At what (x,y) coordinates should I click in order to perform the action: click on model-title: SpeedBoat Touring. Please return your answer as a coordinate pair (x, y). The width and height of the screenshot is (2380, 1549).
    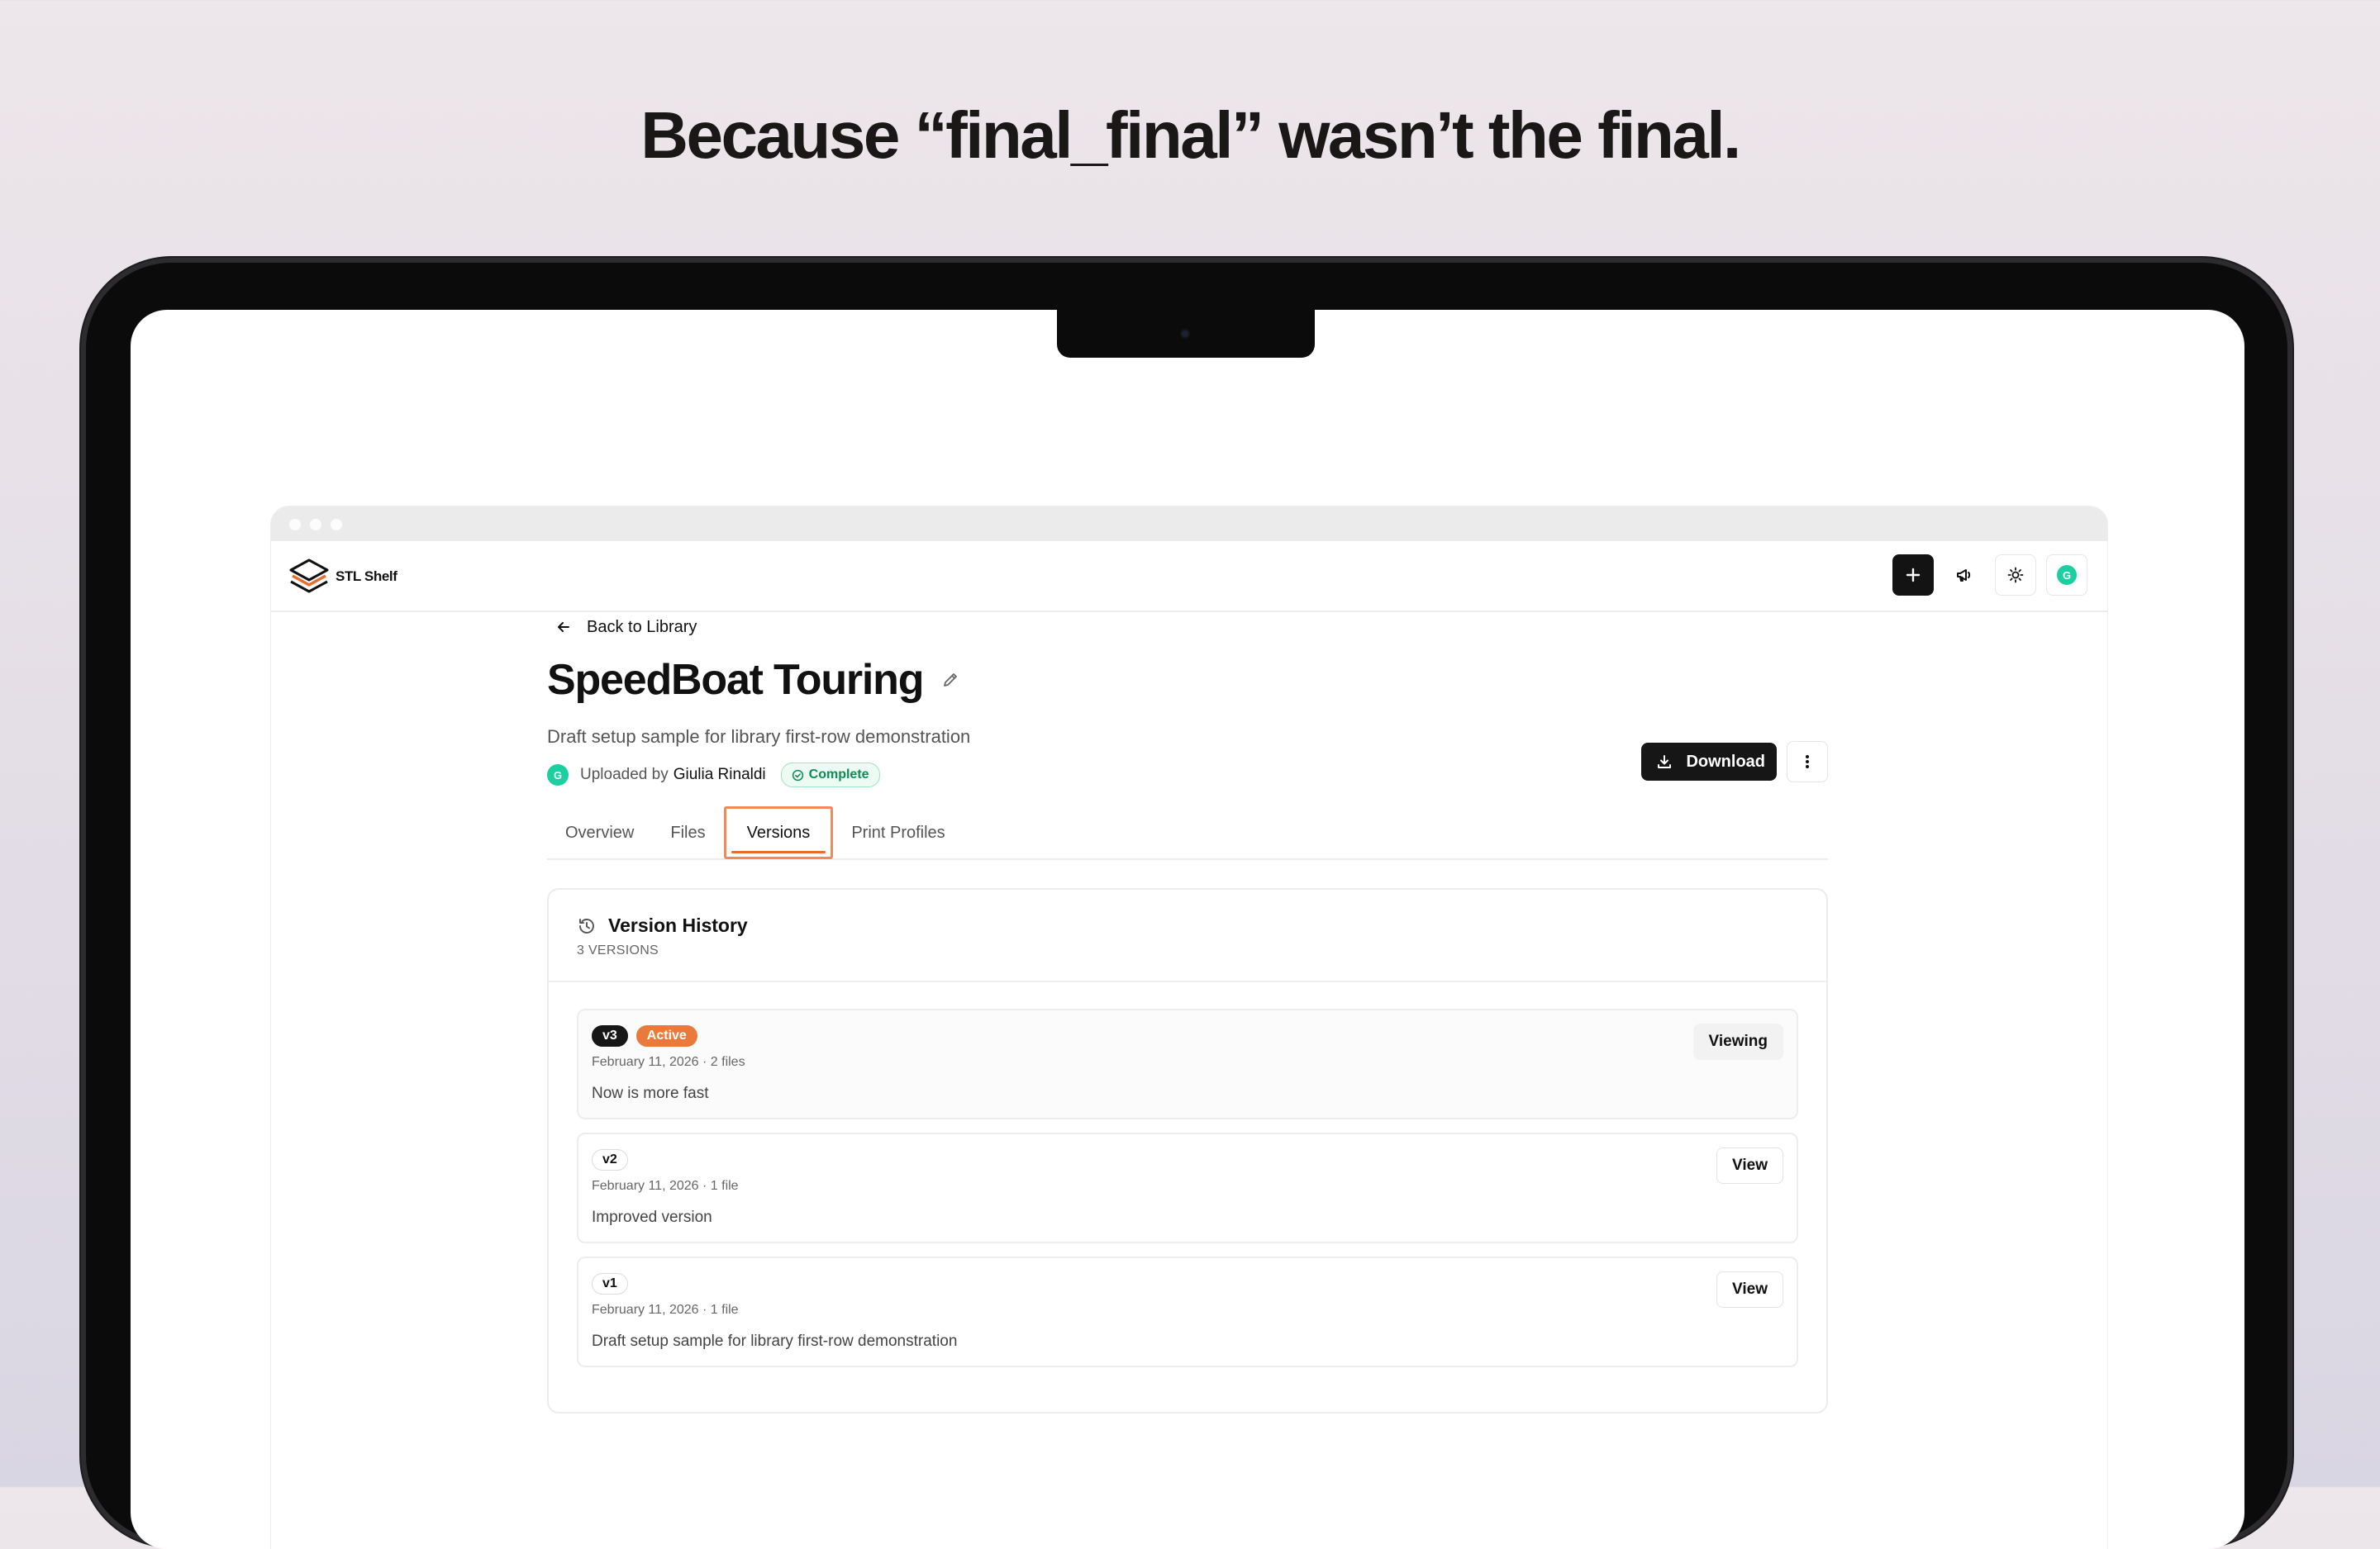
    Looking at the image, I should click on (735, 680).